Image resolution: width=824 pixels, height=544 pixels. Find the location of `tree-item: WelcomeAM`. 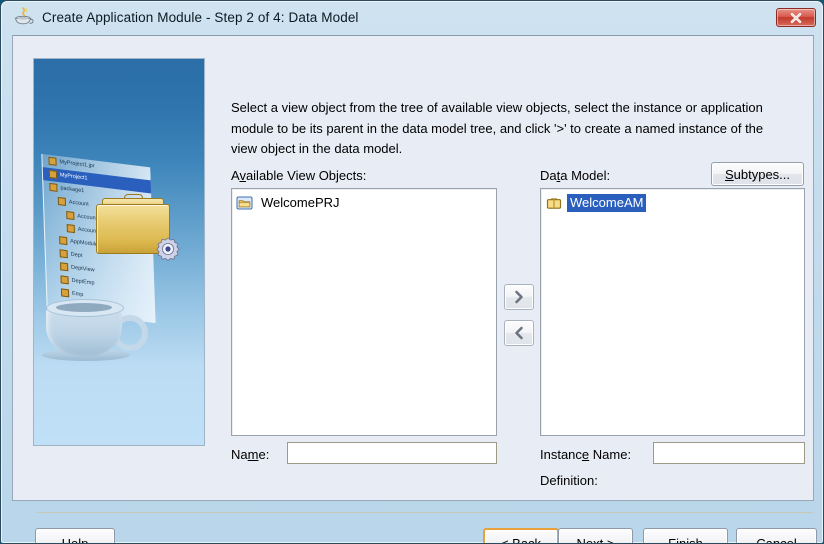

tree-item: WelcomeAM is located at coordinates (674, 202).